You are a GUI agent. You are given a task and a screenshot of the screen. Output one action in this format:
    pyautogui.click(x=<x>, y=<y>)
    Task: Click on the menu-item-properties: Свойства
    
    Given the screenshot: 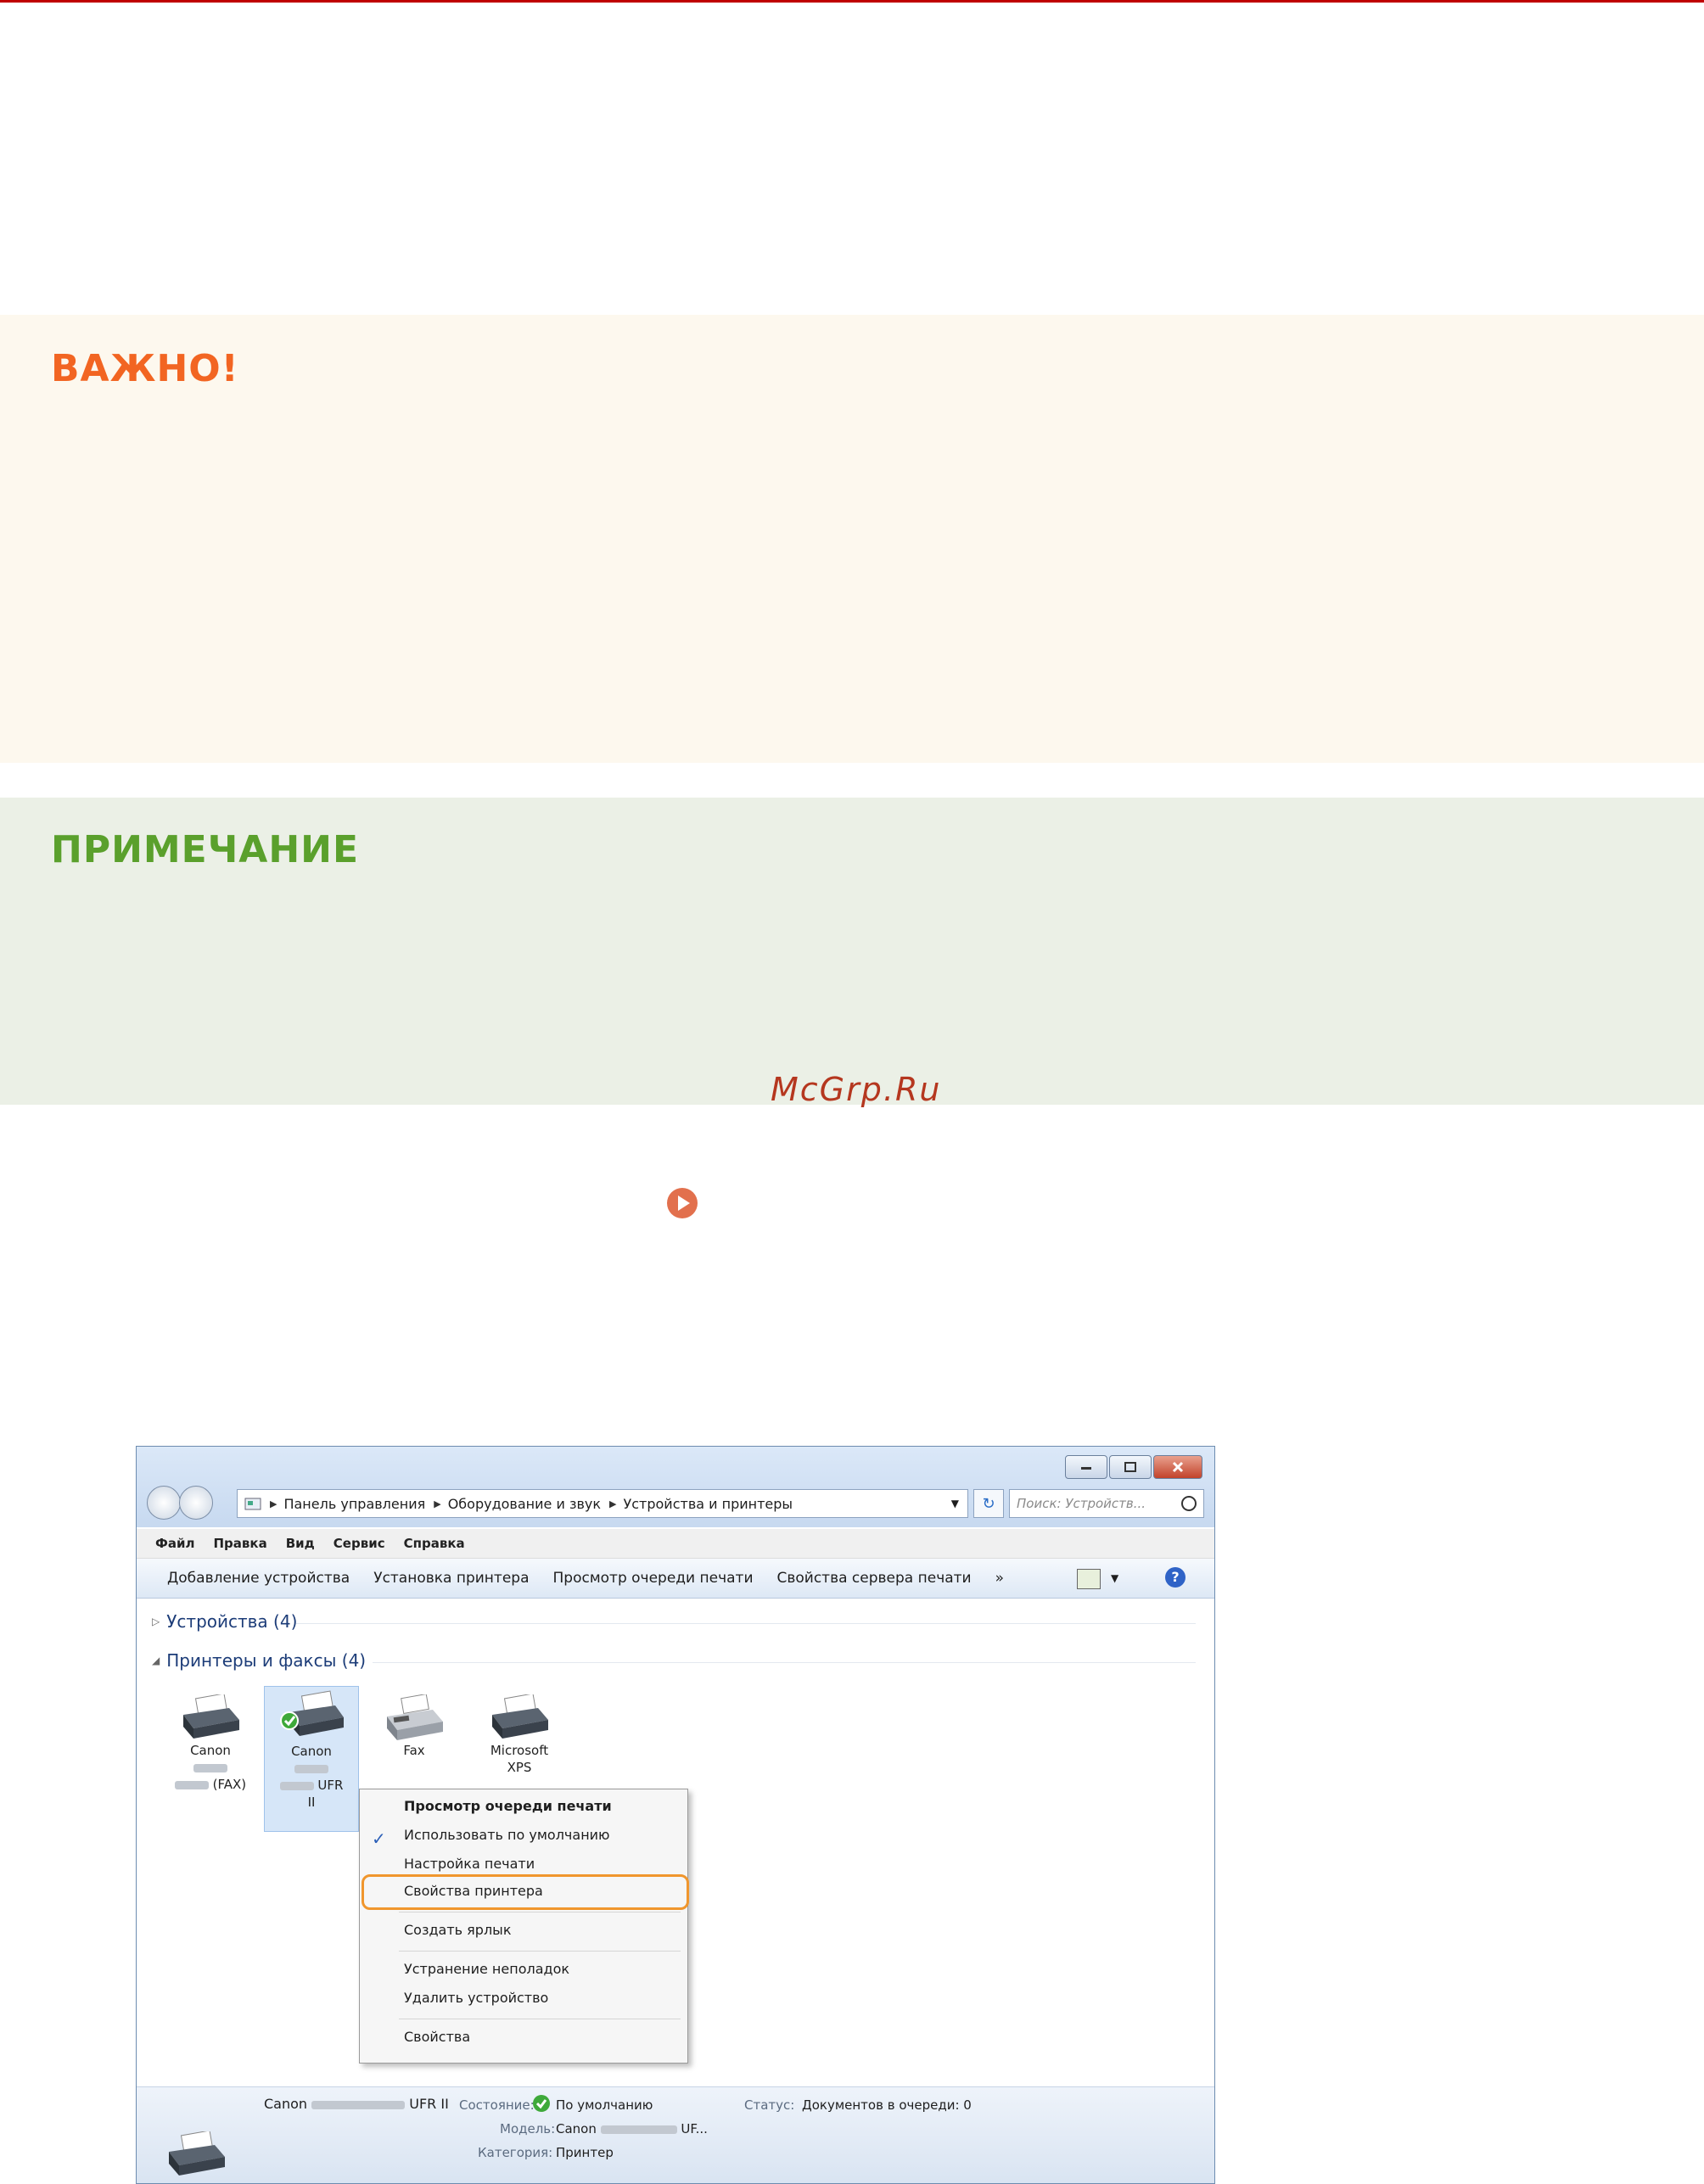 What is the action you would take?
    pyautogui.click(x=437, y=2037)
    